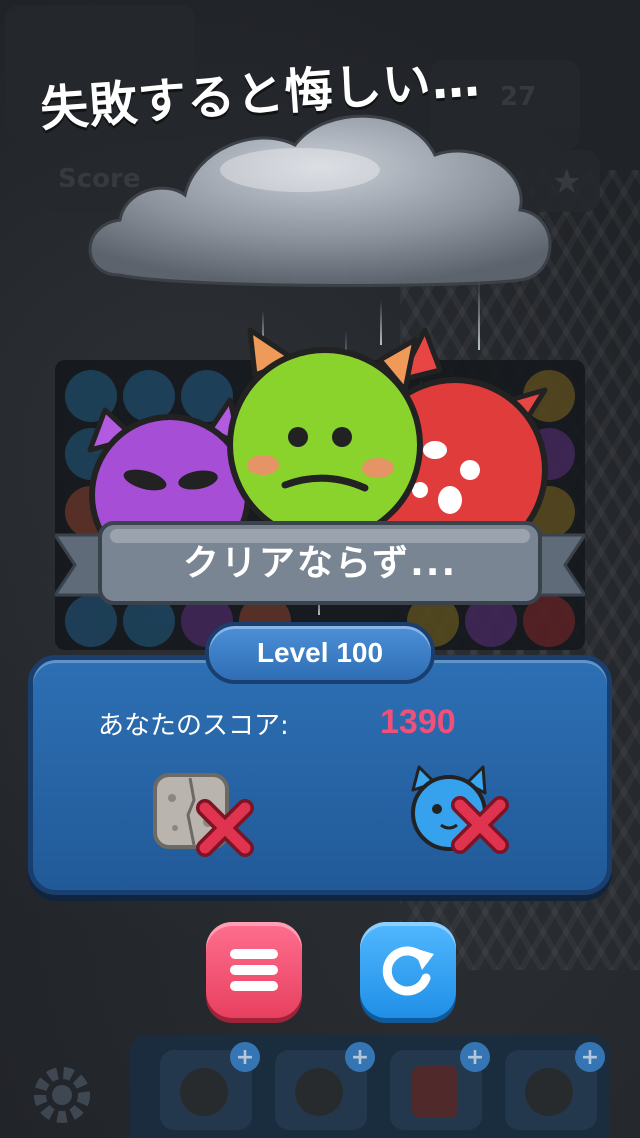 The image size is (640, 1138). I want to click on sad-monsters-group, so click(317, 433).